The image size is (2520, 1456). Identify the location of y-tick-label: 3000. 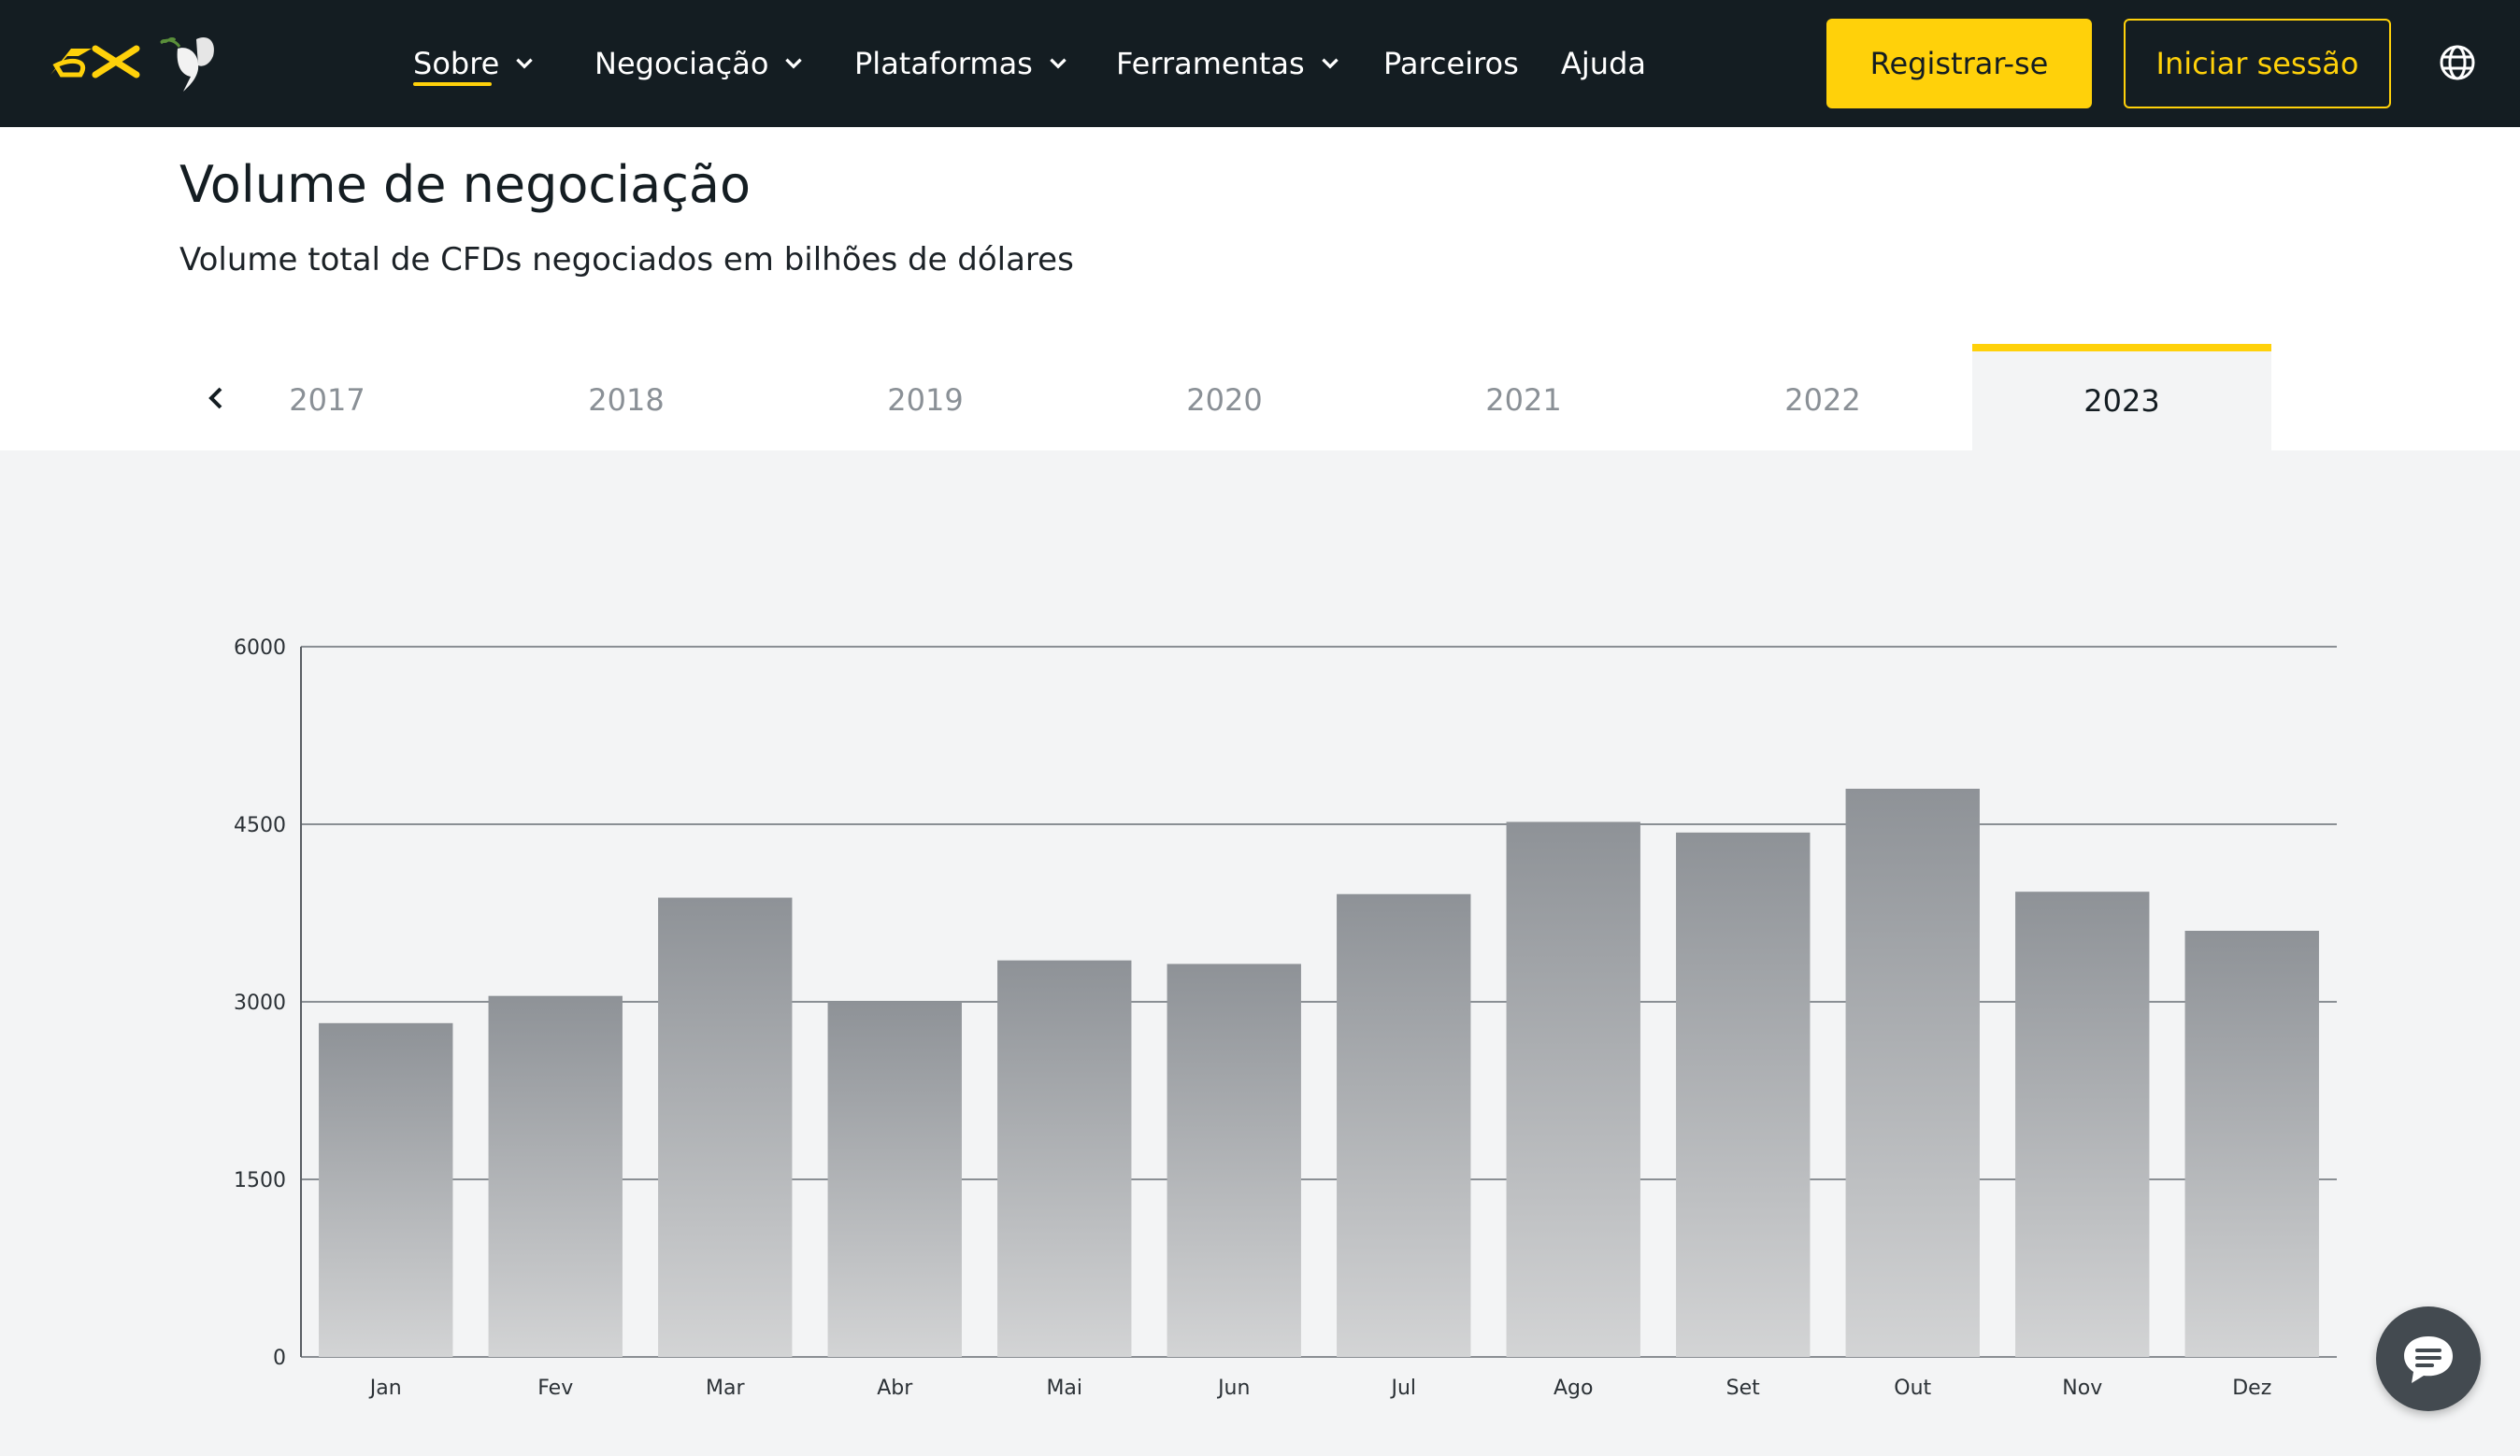
(260, 1003).